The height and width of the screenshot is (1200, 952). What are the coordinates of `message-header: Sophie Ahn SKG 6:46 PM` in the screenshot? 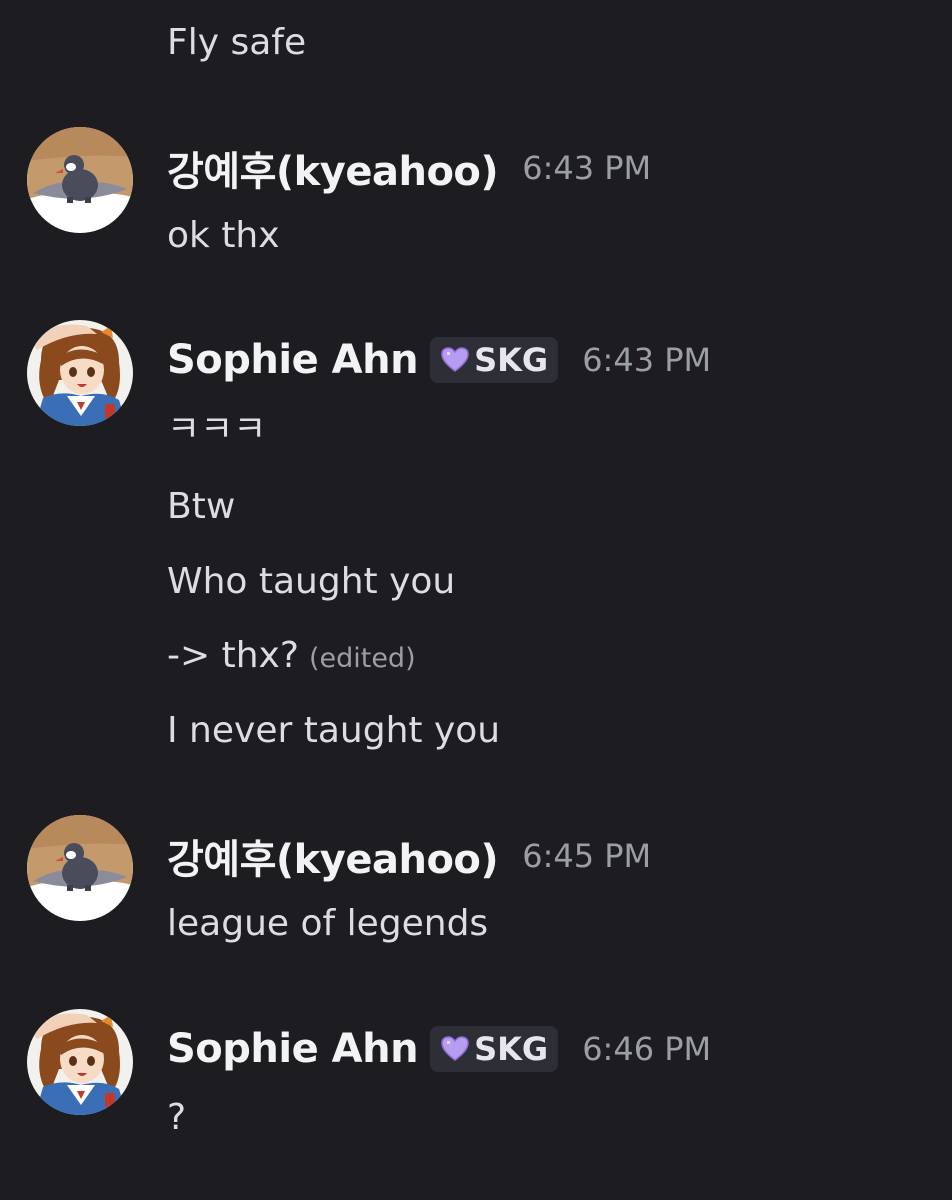 It's located at (439, 1049).